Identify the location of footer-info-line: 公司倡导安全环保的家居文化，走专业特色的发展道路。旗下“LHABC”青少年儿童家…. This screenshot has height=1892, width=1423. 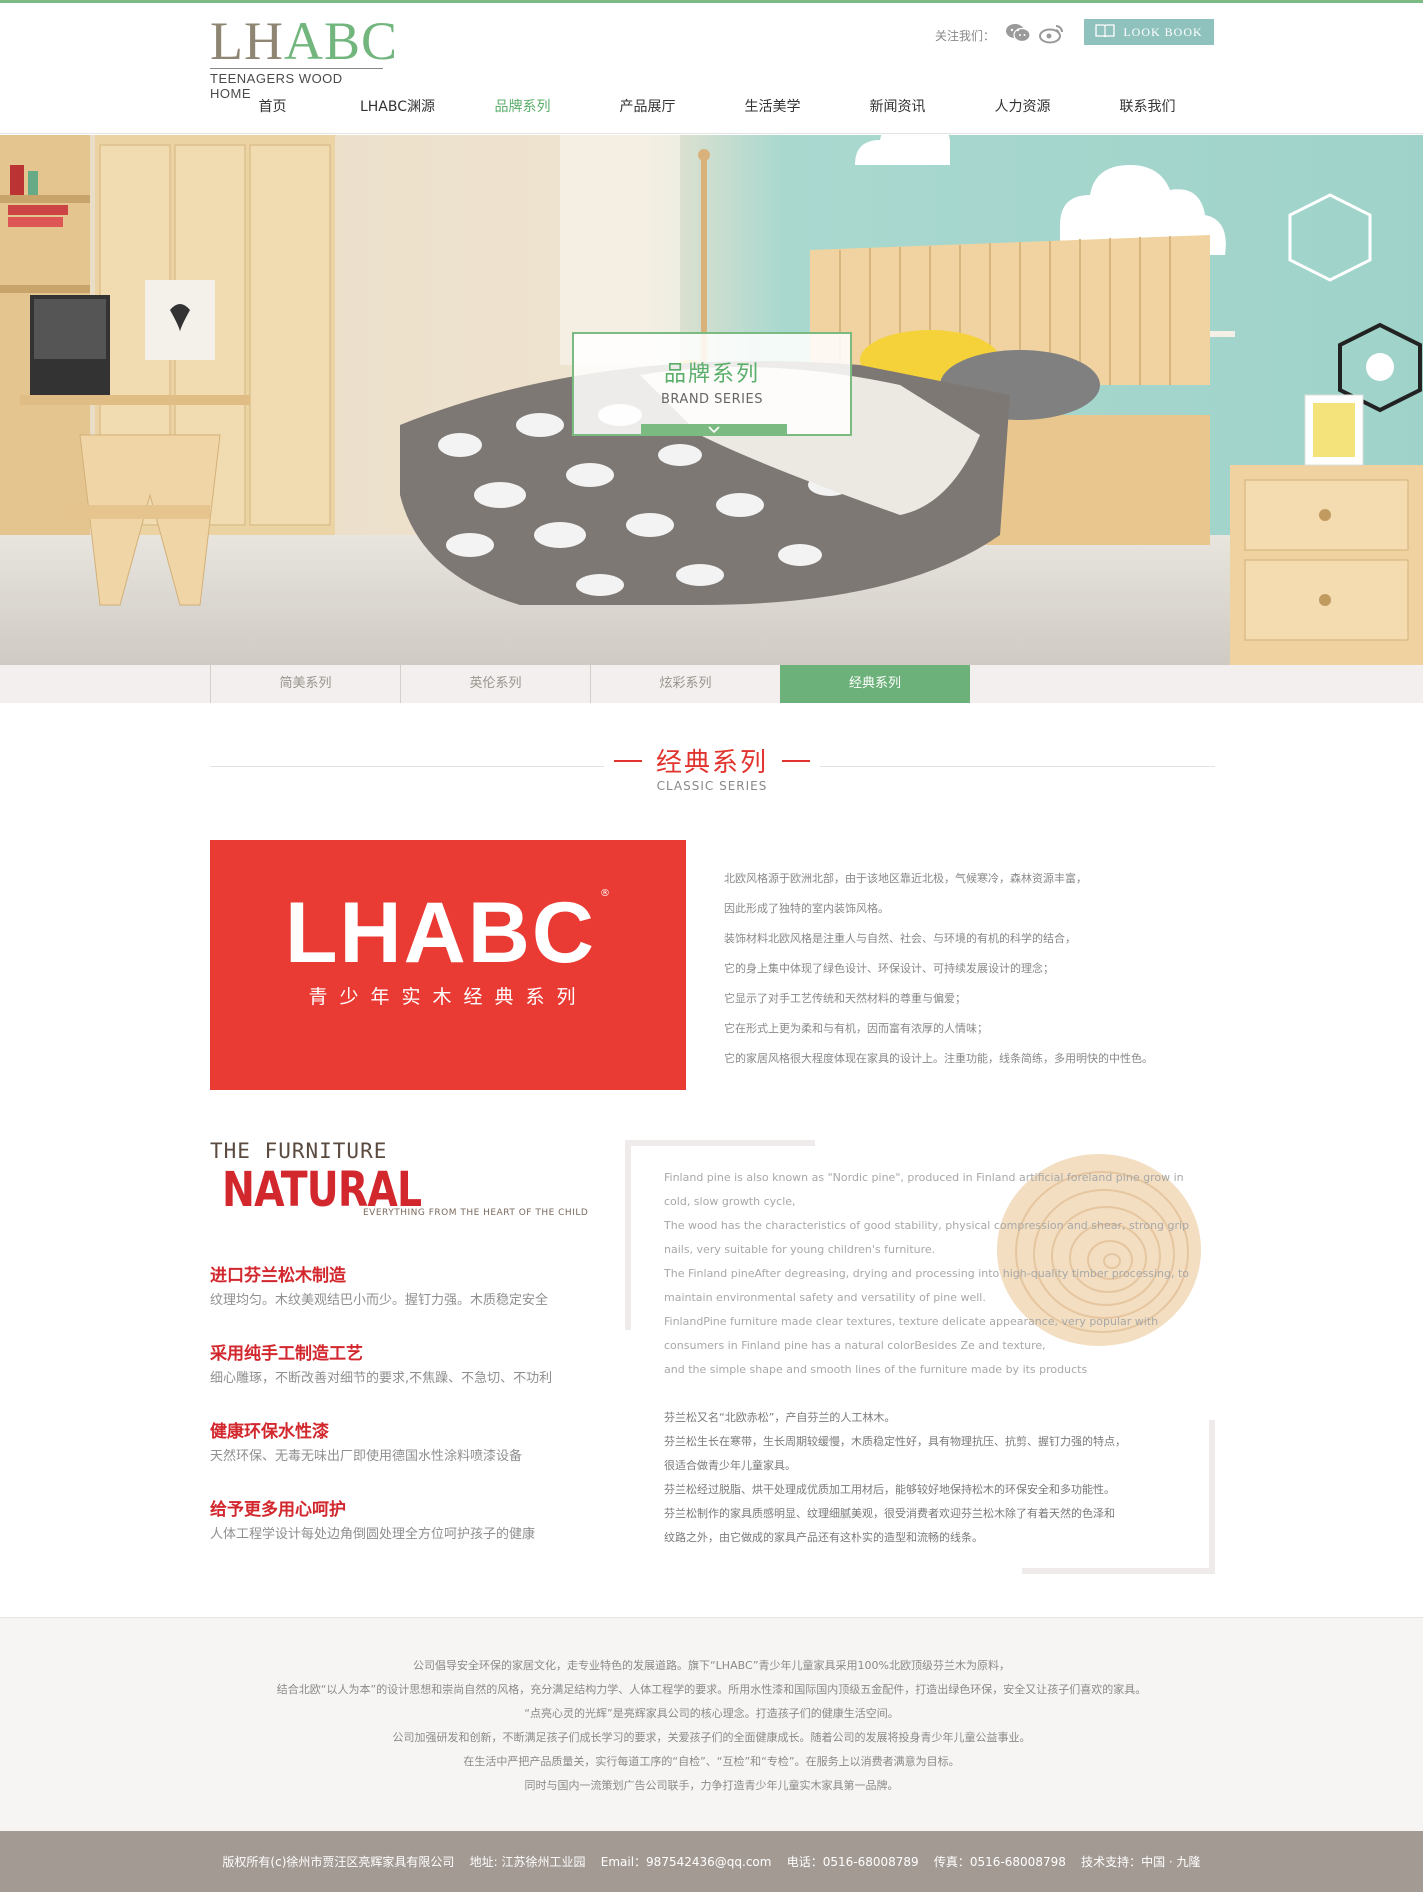
(711, 1665).